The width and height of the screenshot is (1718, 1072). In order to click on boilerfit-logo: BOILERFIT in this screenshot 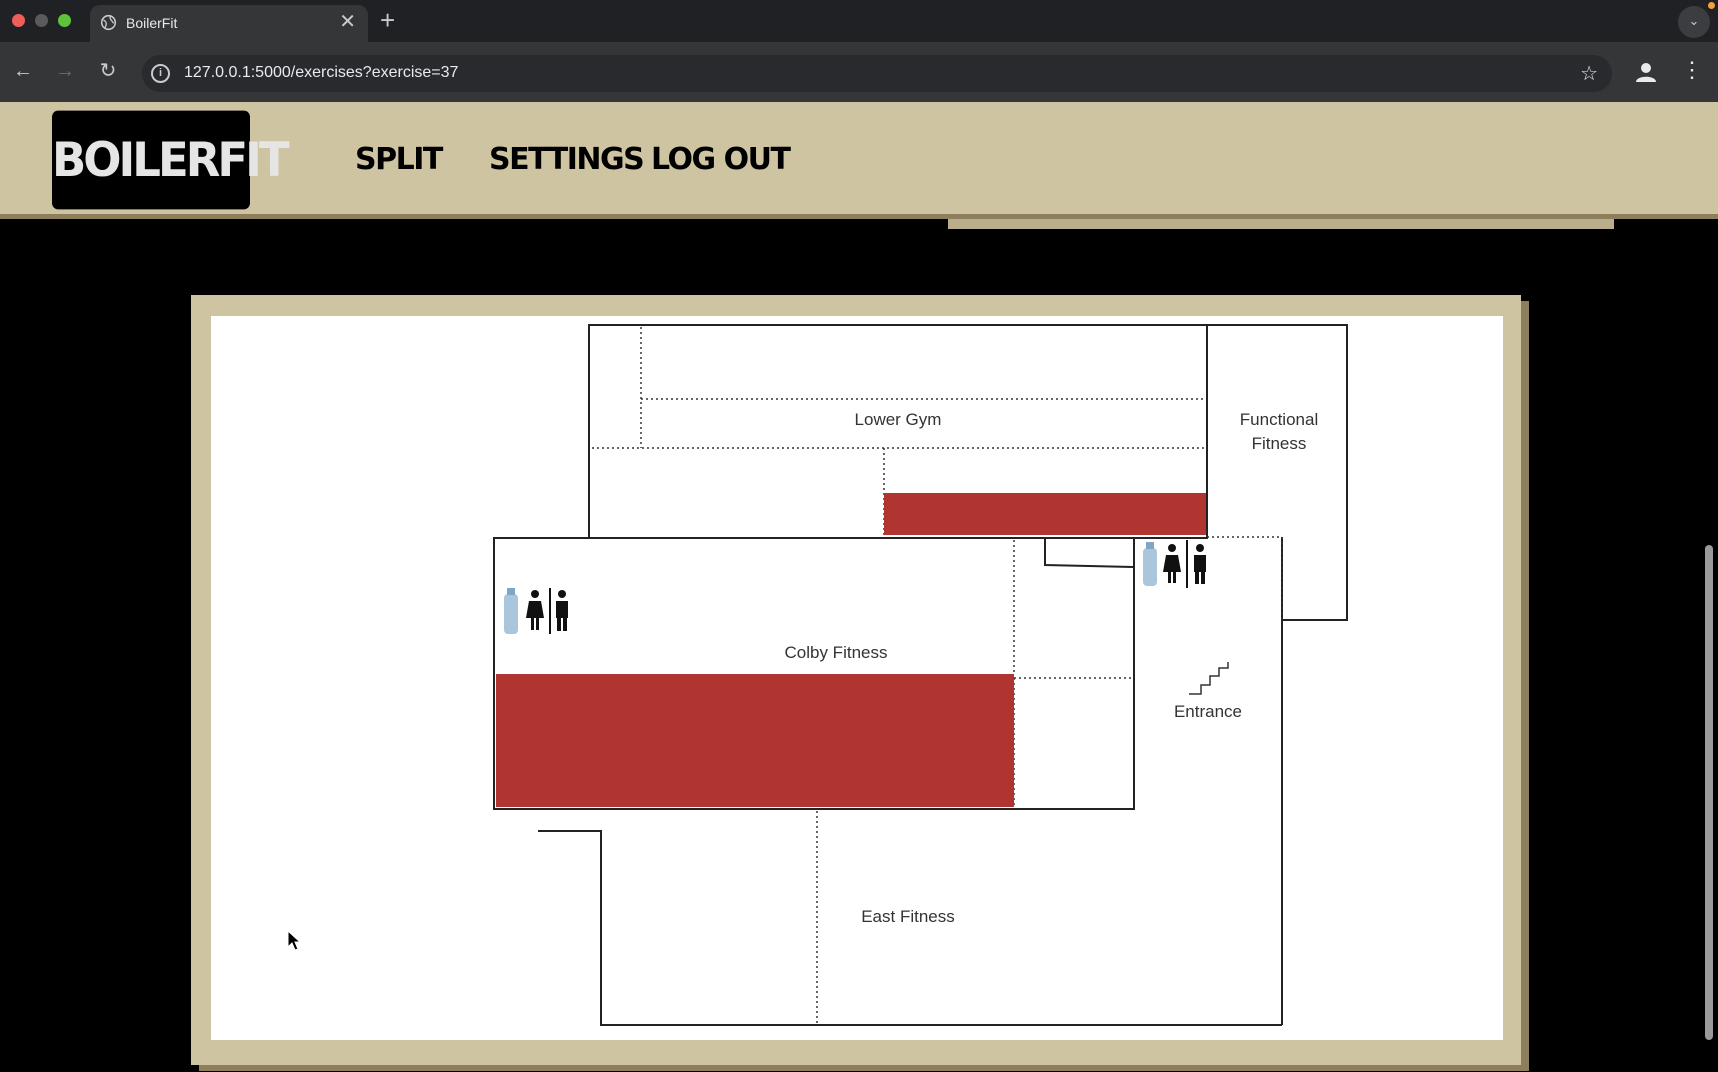, I will do `click(171, 160)`.